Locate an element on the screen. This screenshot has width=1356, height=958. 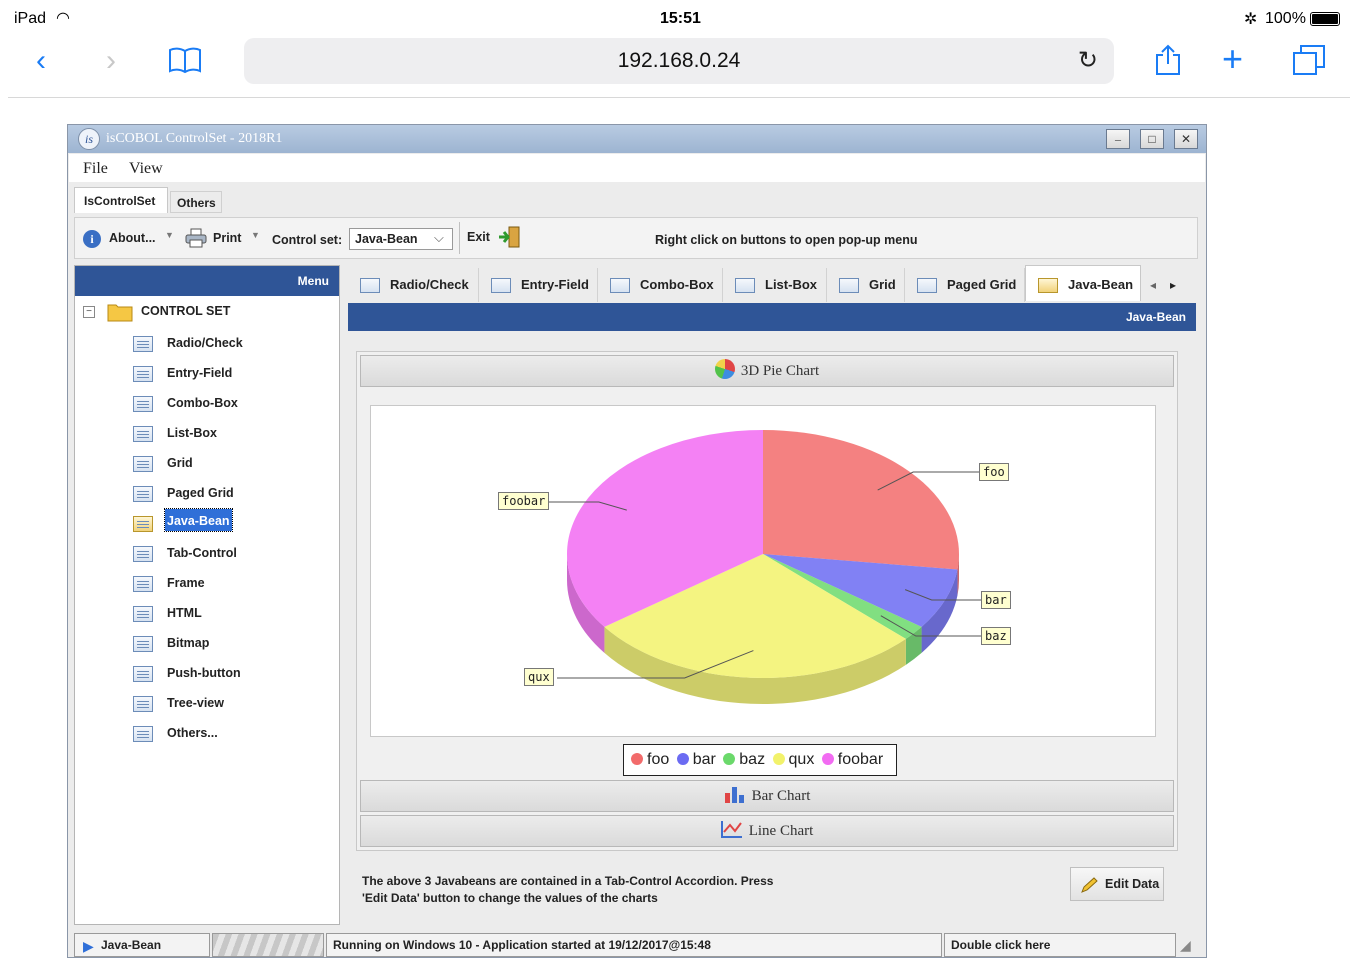
bar-chart-header: Bar Chart is located at coordinates (767, 796).